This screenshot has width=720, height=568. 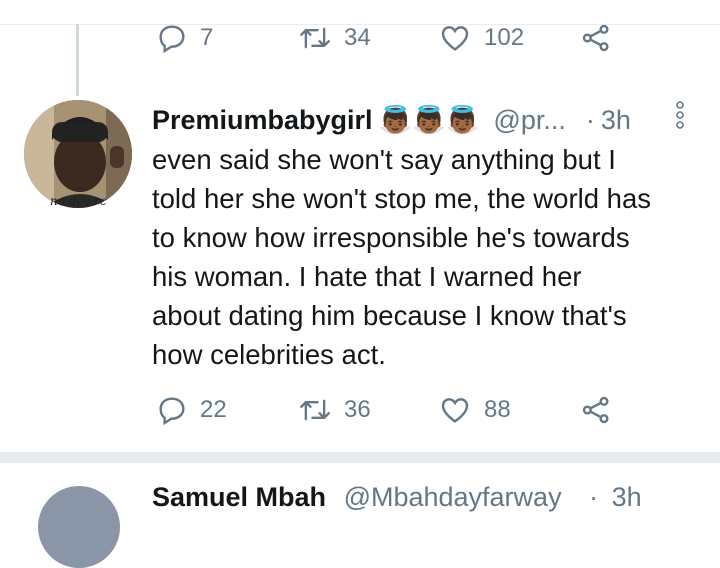 I want to click on like-button: 88, so click(x=474, y=410).